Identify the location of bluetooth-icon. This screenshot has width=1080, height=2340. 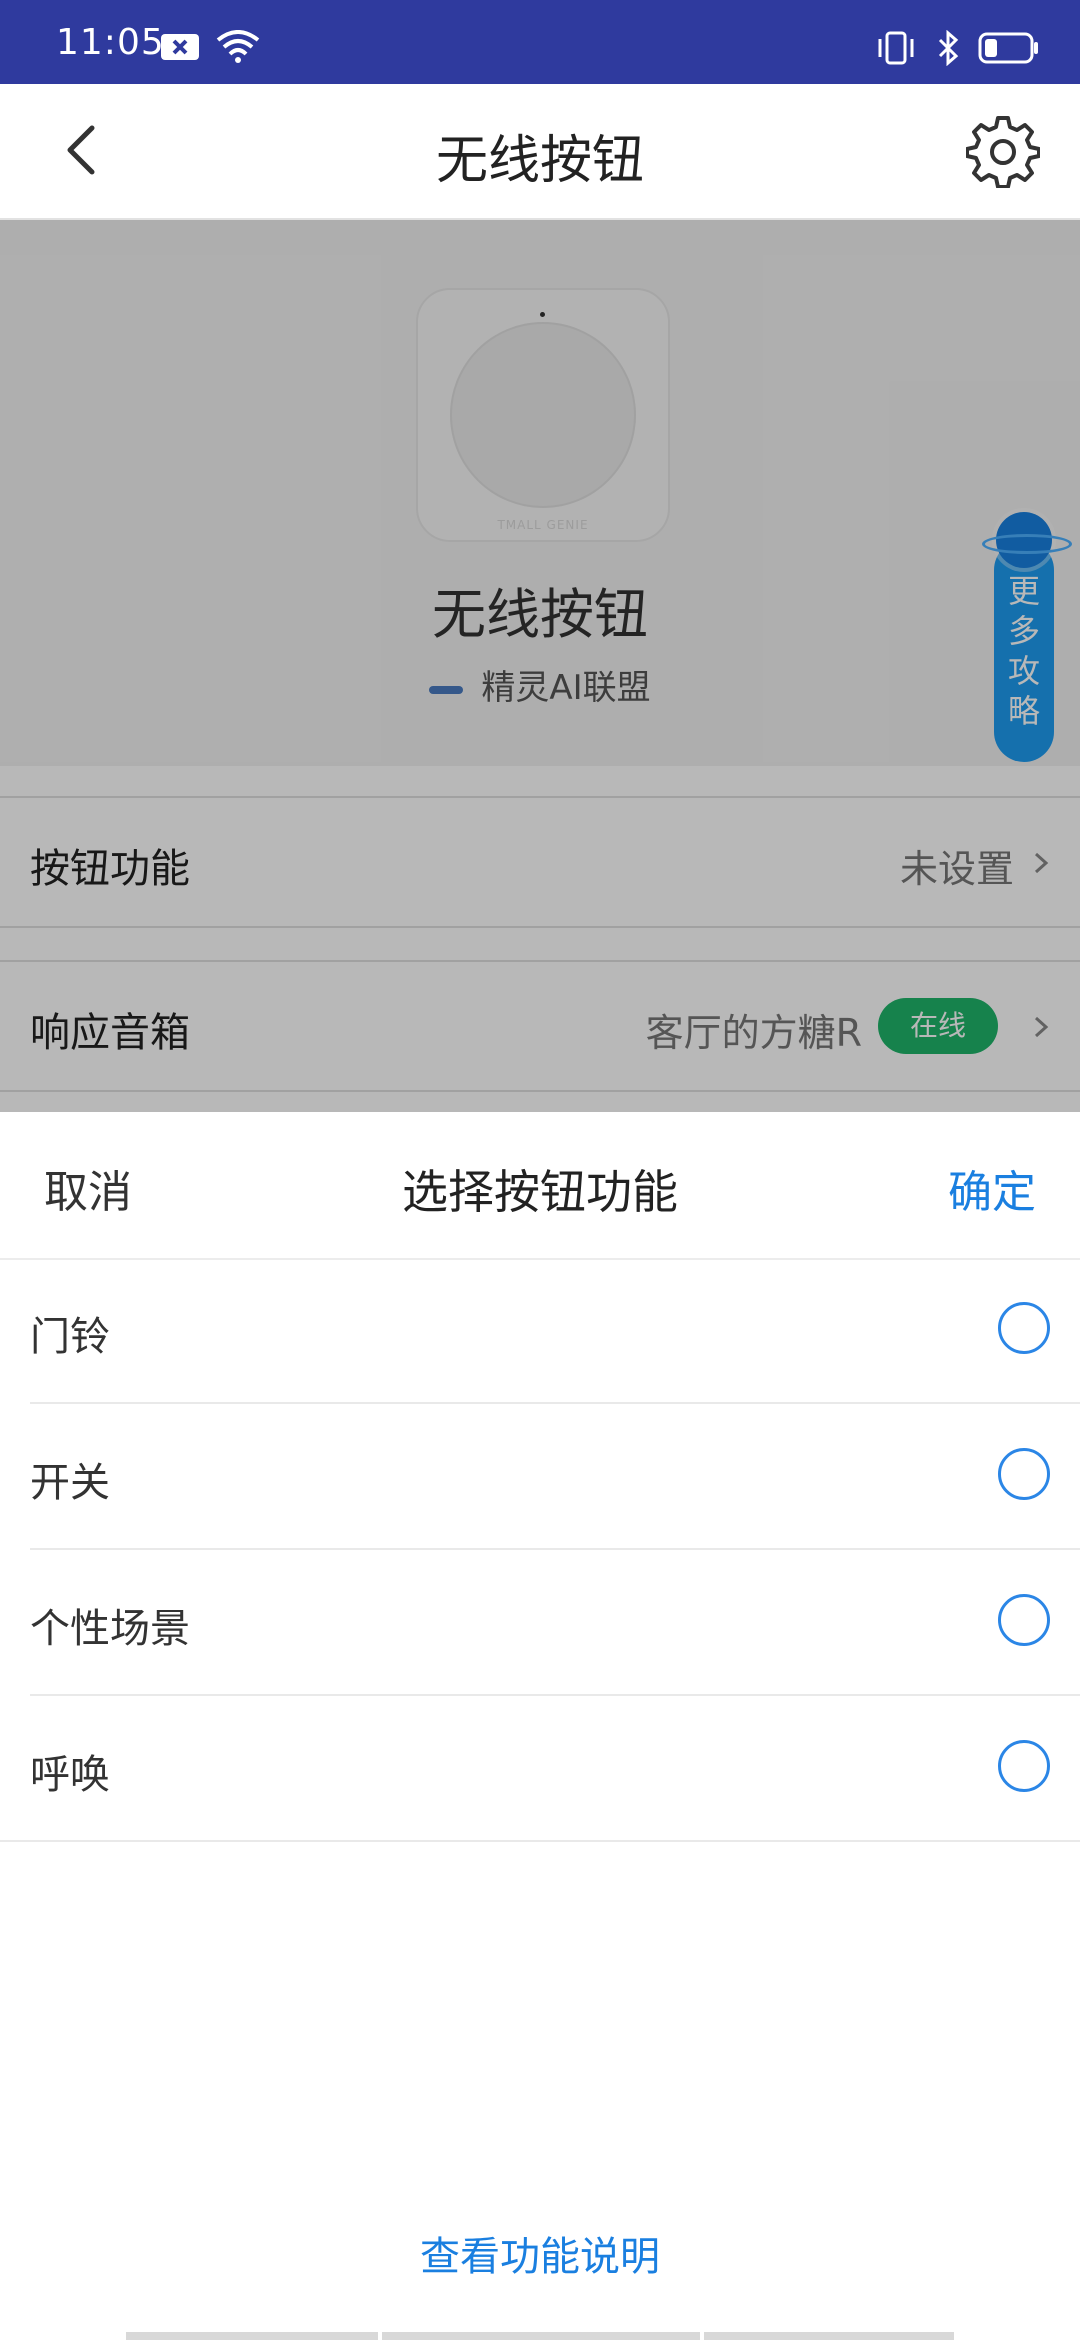
(948, 48).